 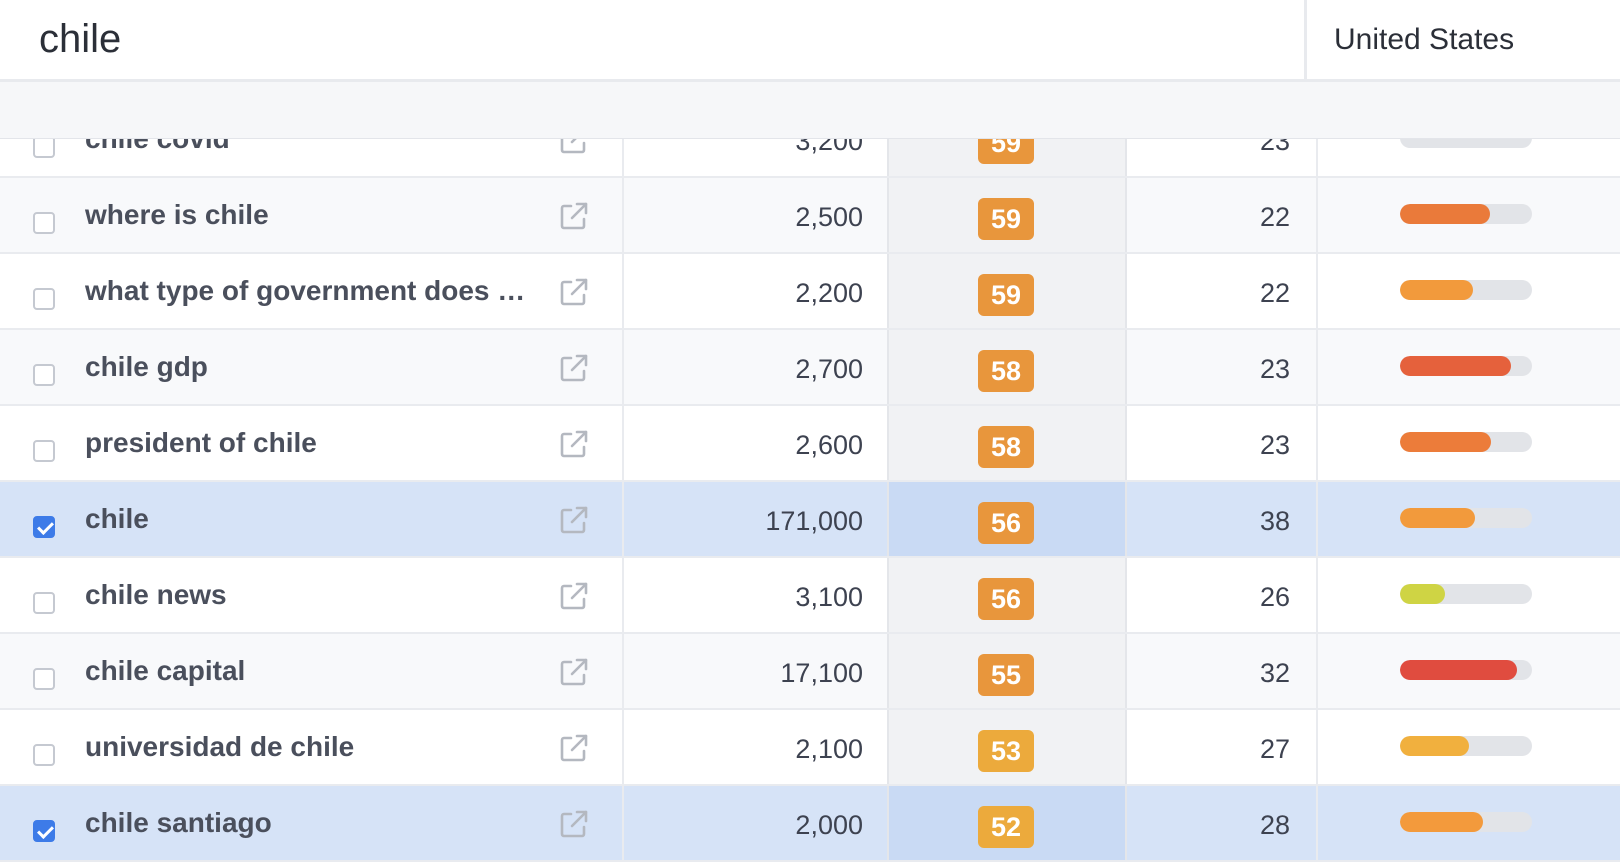 I want to click on cpc-cell: 28, so click(x=1221, y=823).